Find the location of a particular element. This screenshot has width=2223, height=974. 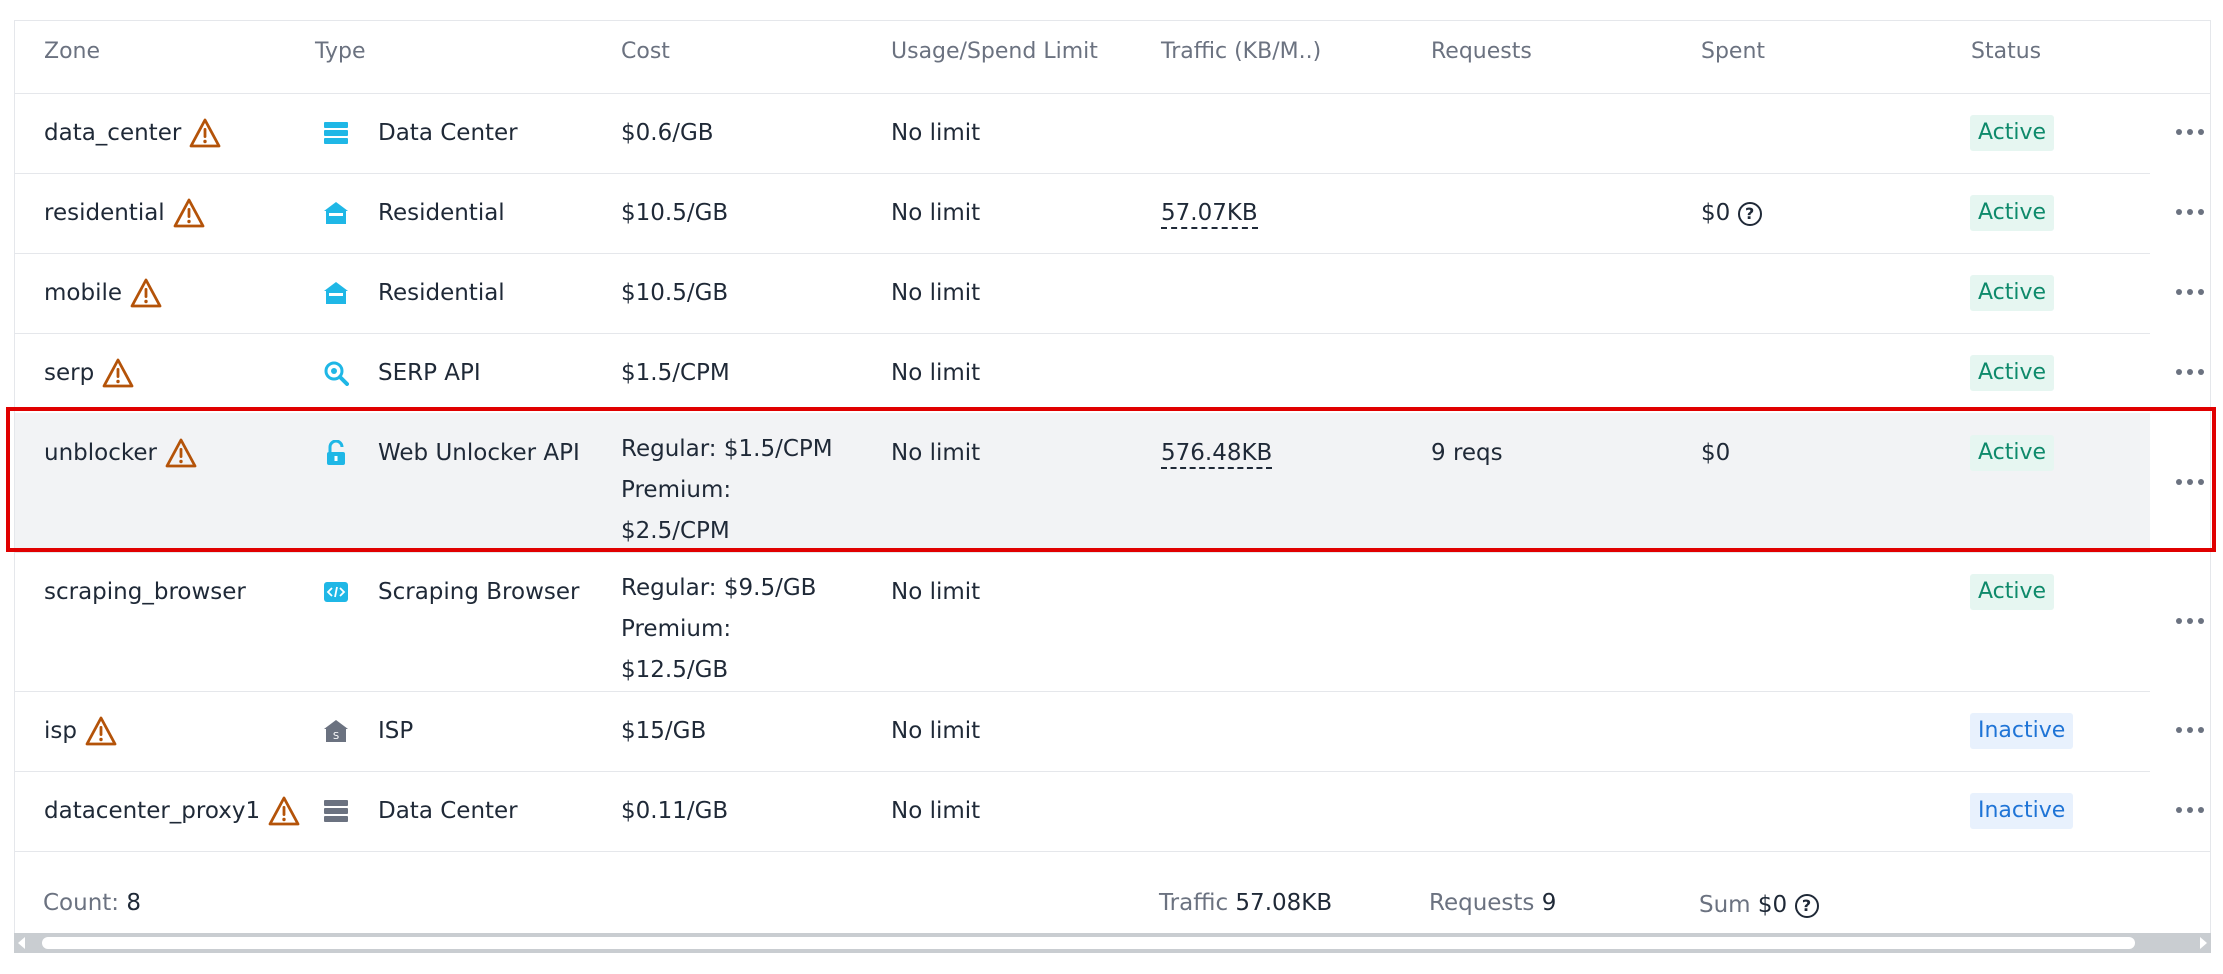

cost-cell: Regular: $1.5/CPM Premium: $2.5/CPM is located at coordinates (727, 490).